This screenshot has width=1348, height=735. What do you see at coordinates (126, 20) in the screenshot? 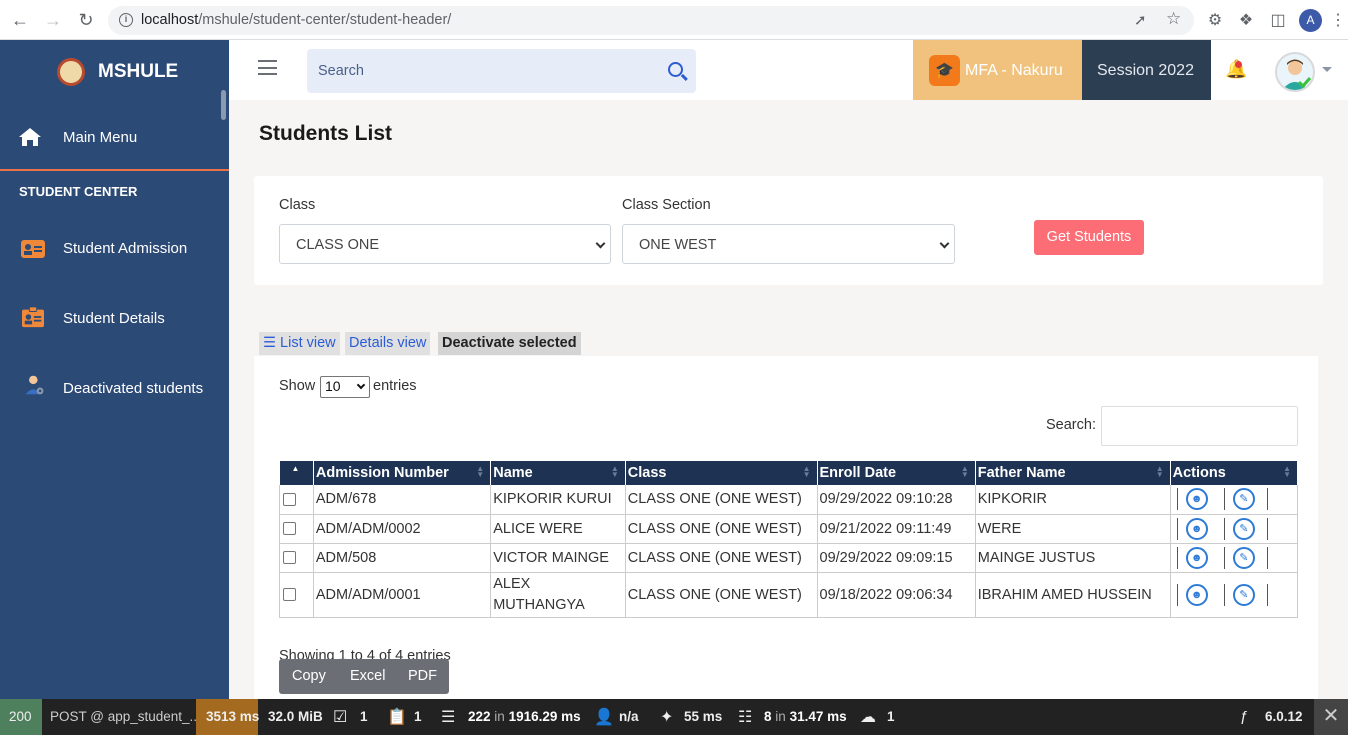
I see `site-info-icon: i` at bounding box center [126, 20].